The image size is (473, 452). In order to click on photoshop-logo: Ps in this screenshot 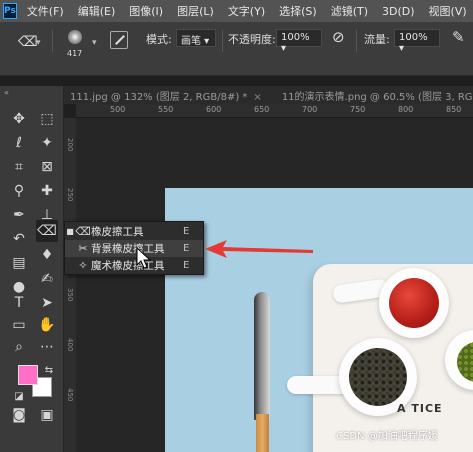, I will do `click(10, 11)`.